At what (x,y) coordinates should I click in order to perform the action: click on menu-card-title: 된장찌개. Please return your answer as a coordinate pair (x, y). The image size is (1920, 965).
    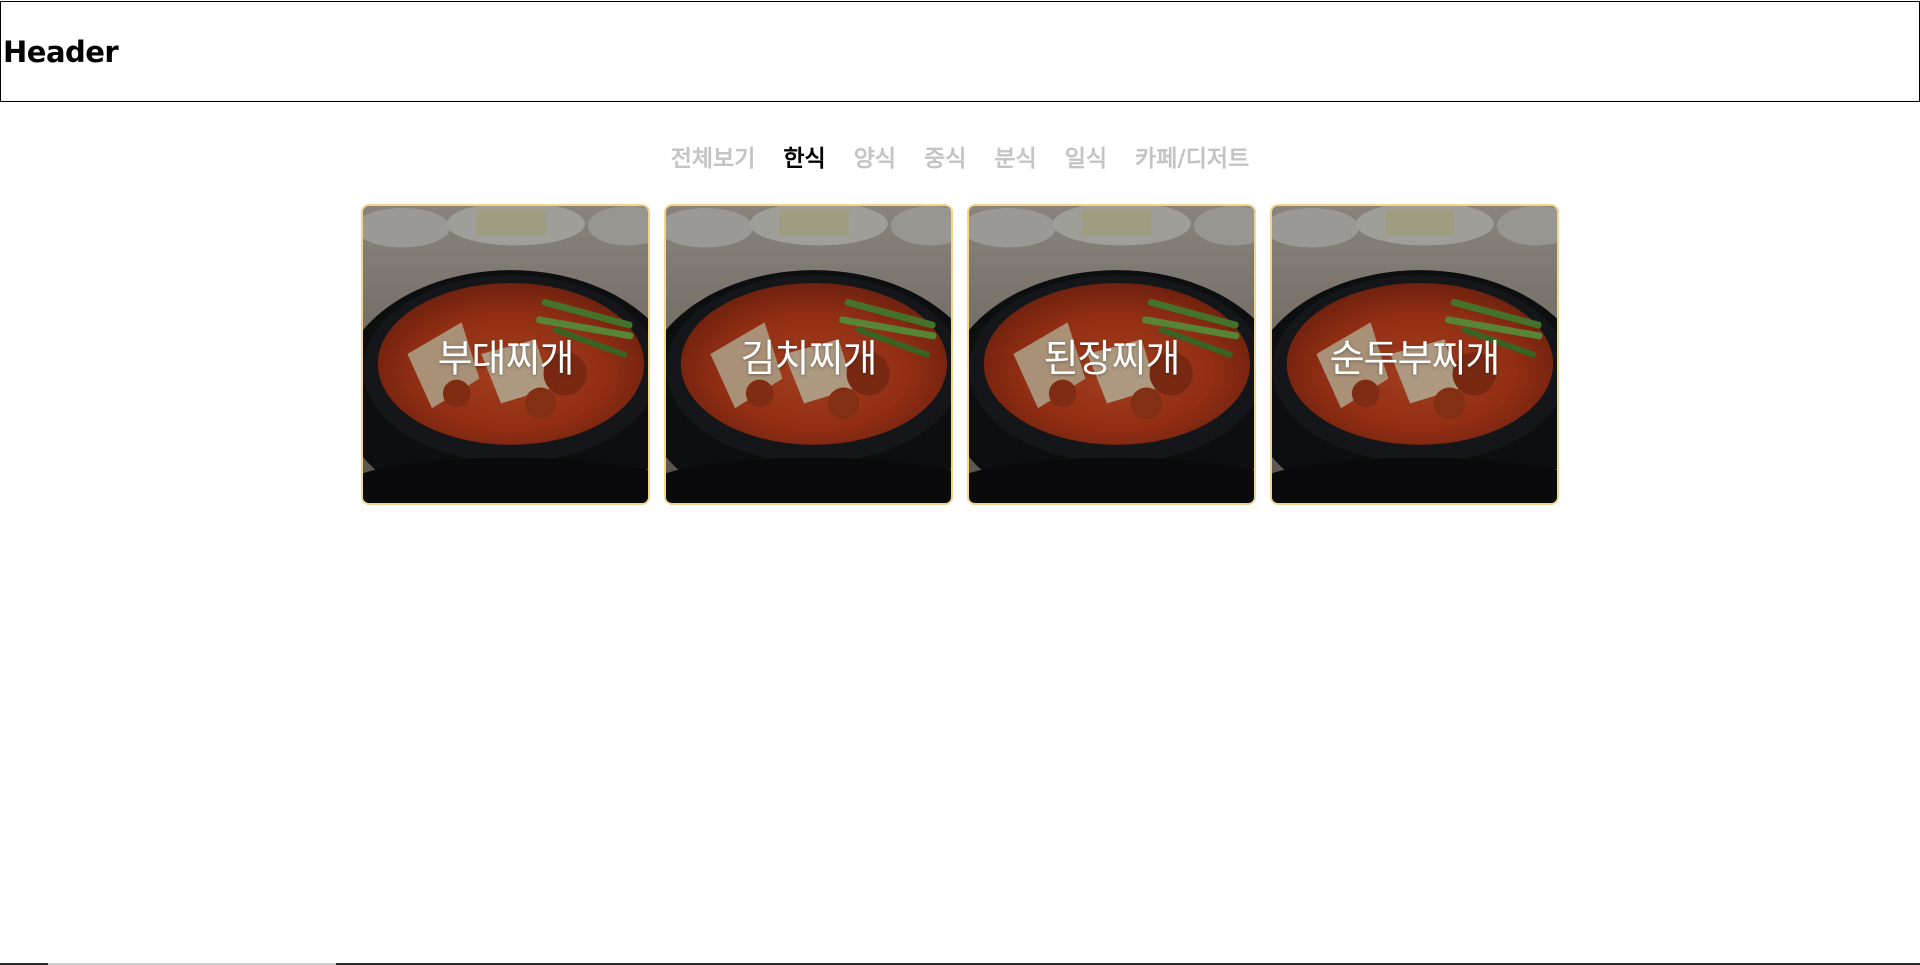
    Looking at the image, I should click on (1112, 358).